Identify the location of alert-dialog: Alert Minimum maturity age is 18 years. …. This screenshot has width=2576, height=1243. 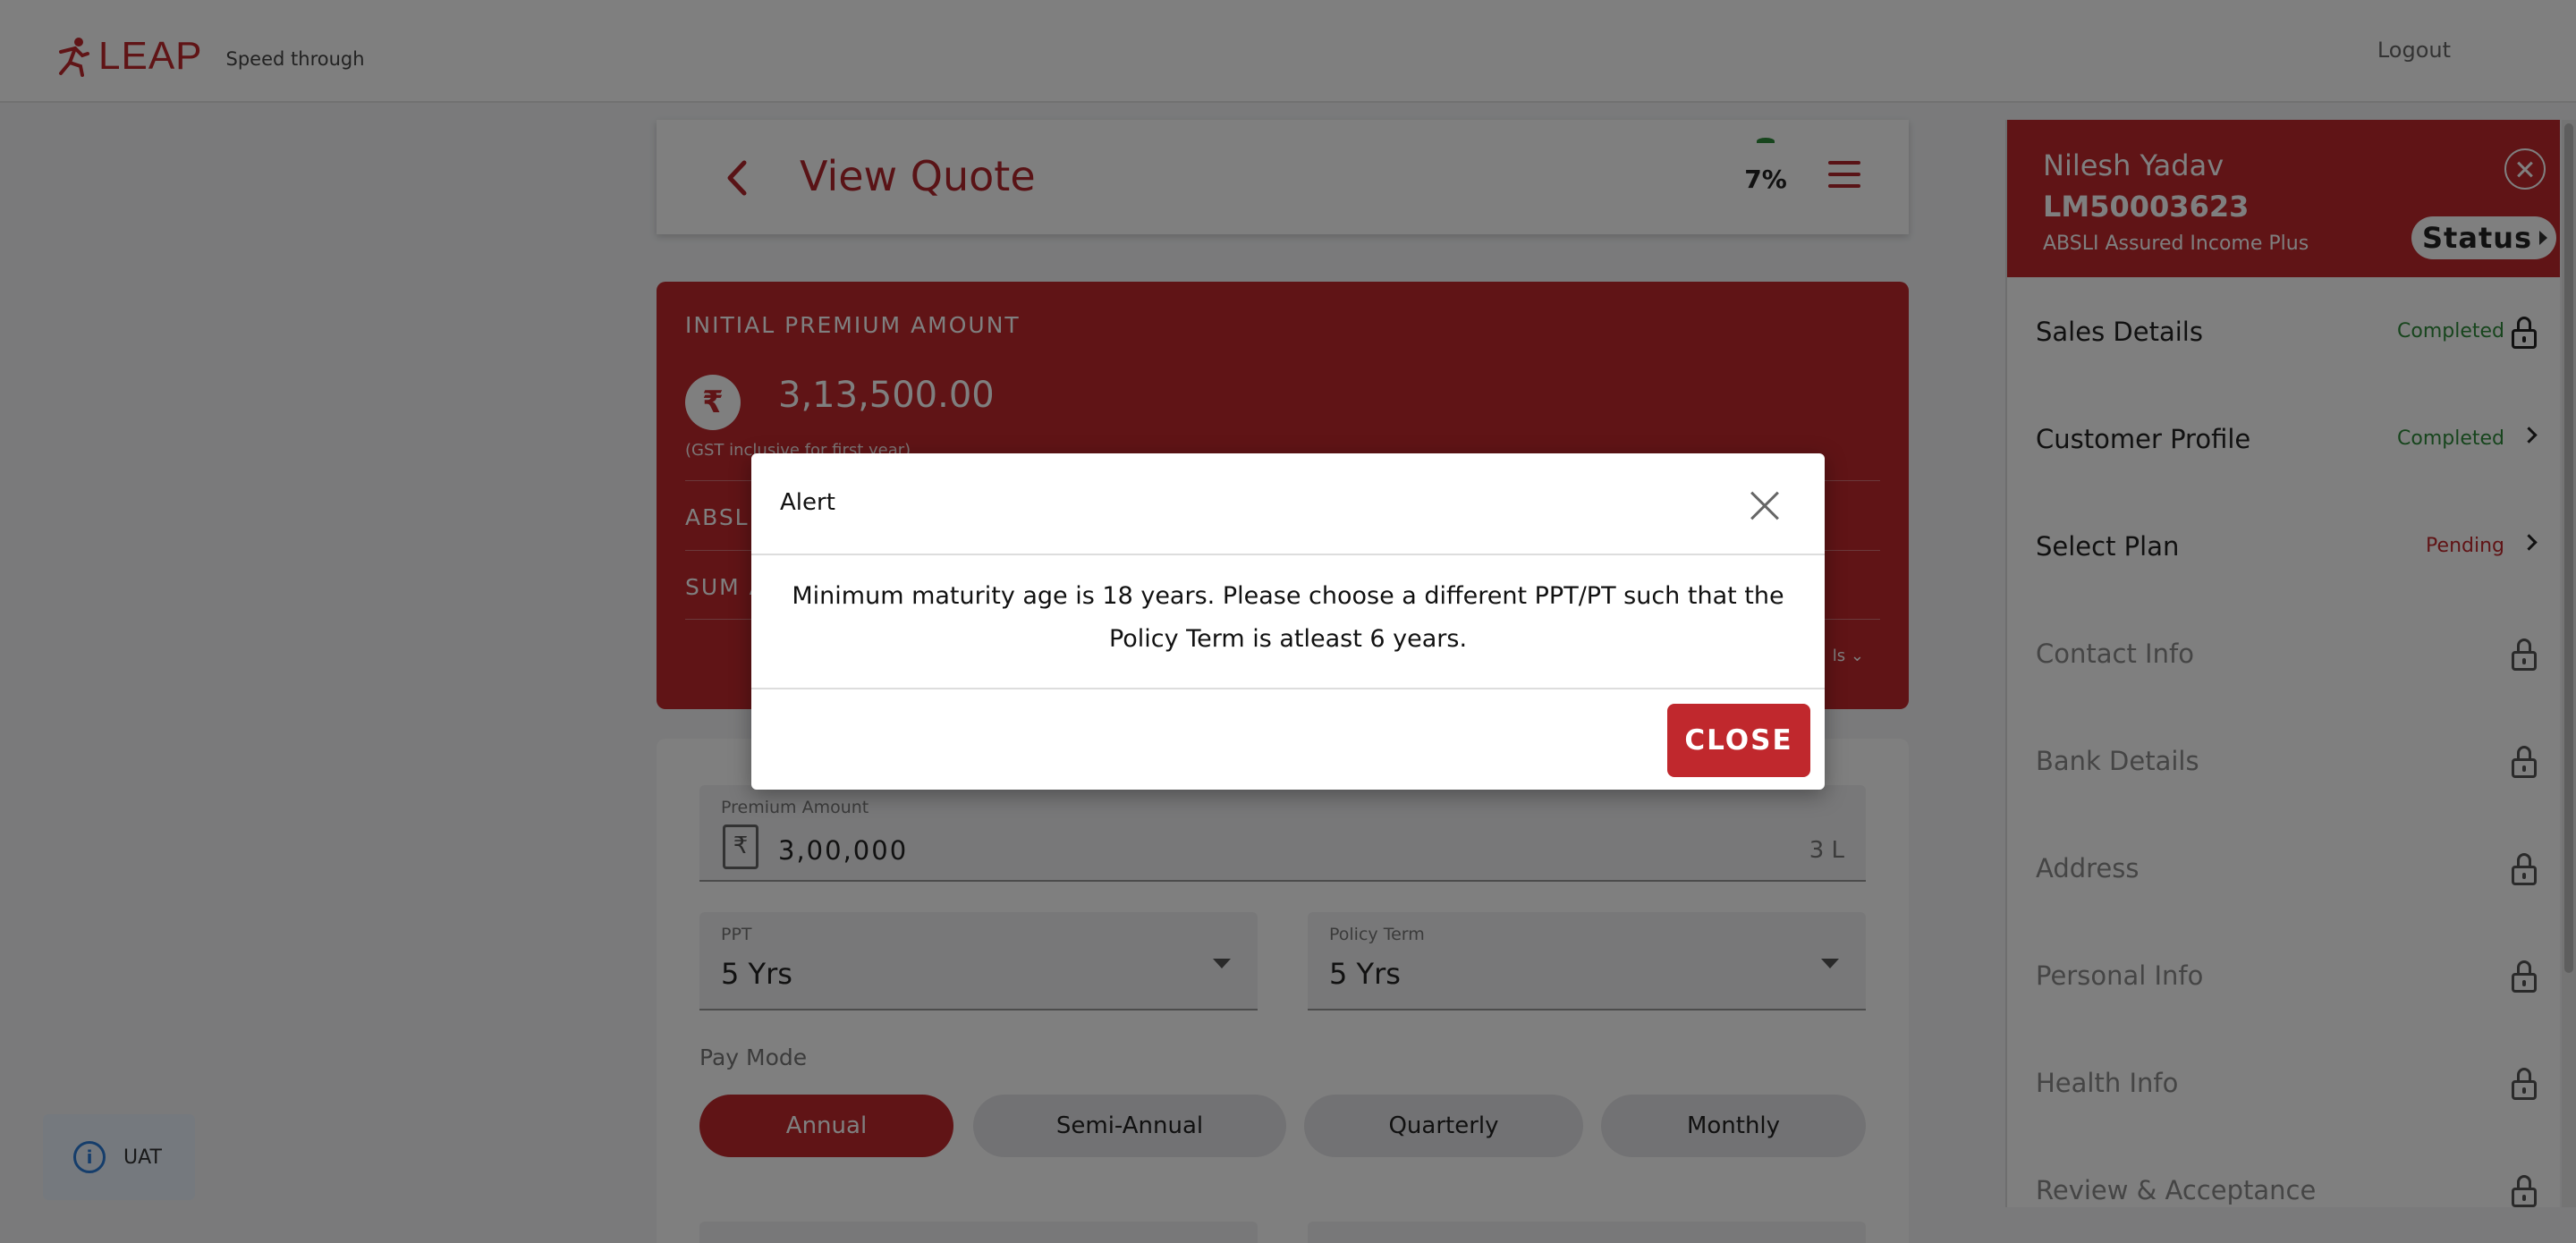
(1288, 621).